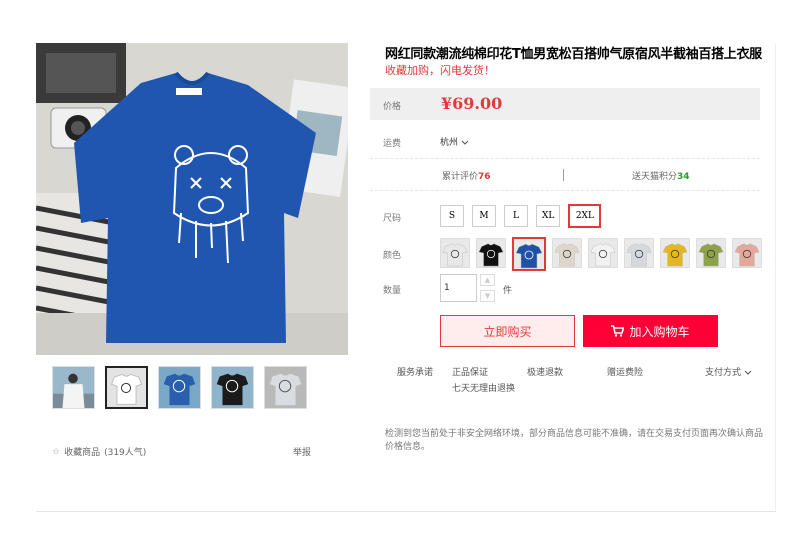 The image size is (800, 548). Describe the element at coordinates (125, 453) in the screenshot. I see `collect-count: (319人气)` at that location.